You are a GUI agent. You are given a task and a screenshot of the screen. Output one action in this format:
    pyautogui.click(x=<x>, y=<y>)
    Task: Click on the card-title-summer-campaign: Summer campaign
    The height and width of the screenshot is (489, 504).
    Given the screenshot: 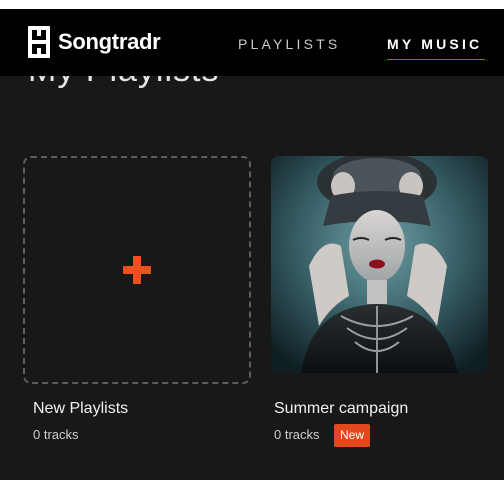 What is the action you would take?
    pyautogui.click(x=341, y=409)
    